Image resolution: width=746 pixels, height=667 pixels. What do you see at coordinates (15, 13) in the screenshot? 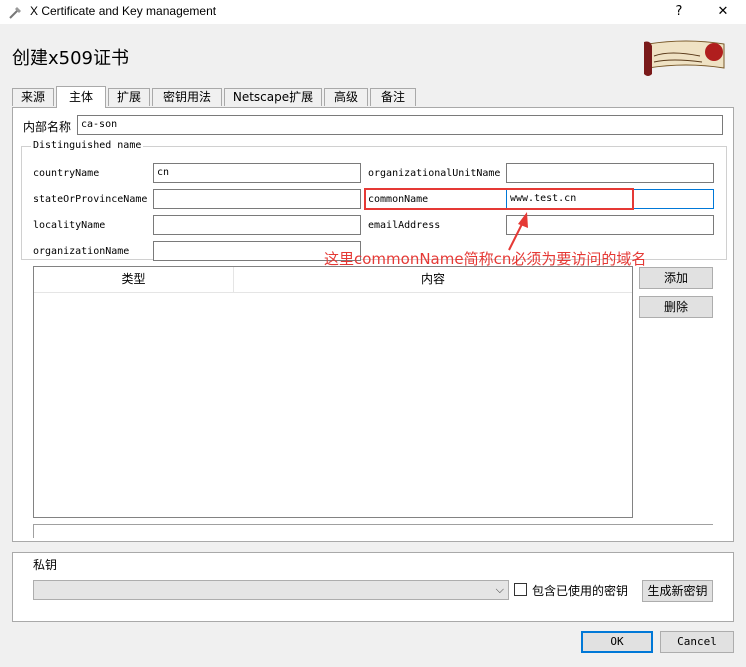
I see `certificate-icon` at bounding box center [15, 13].